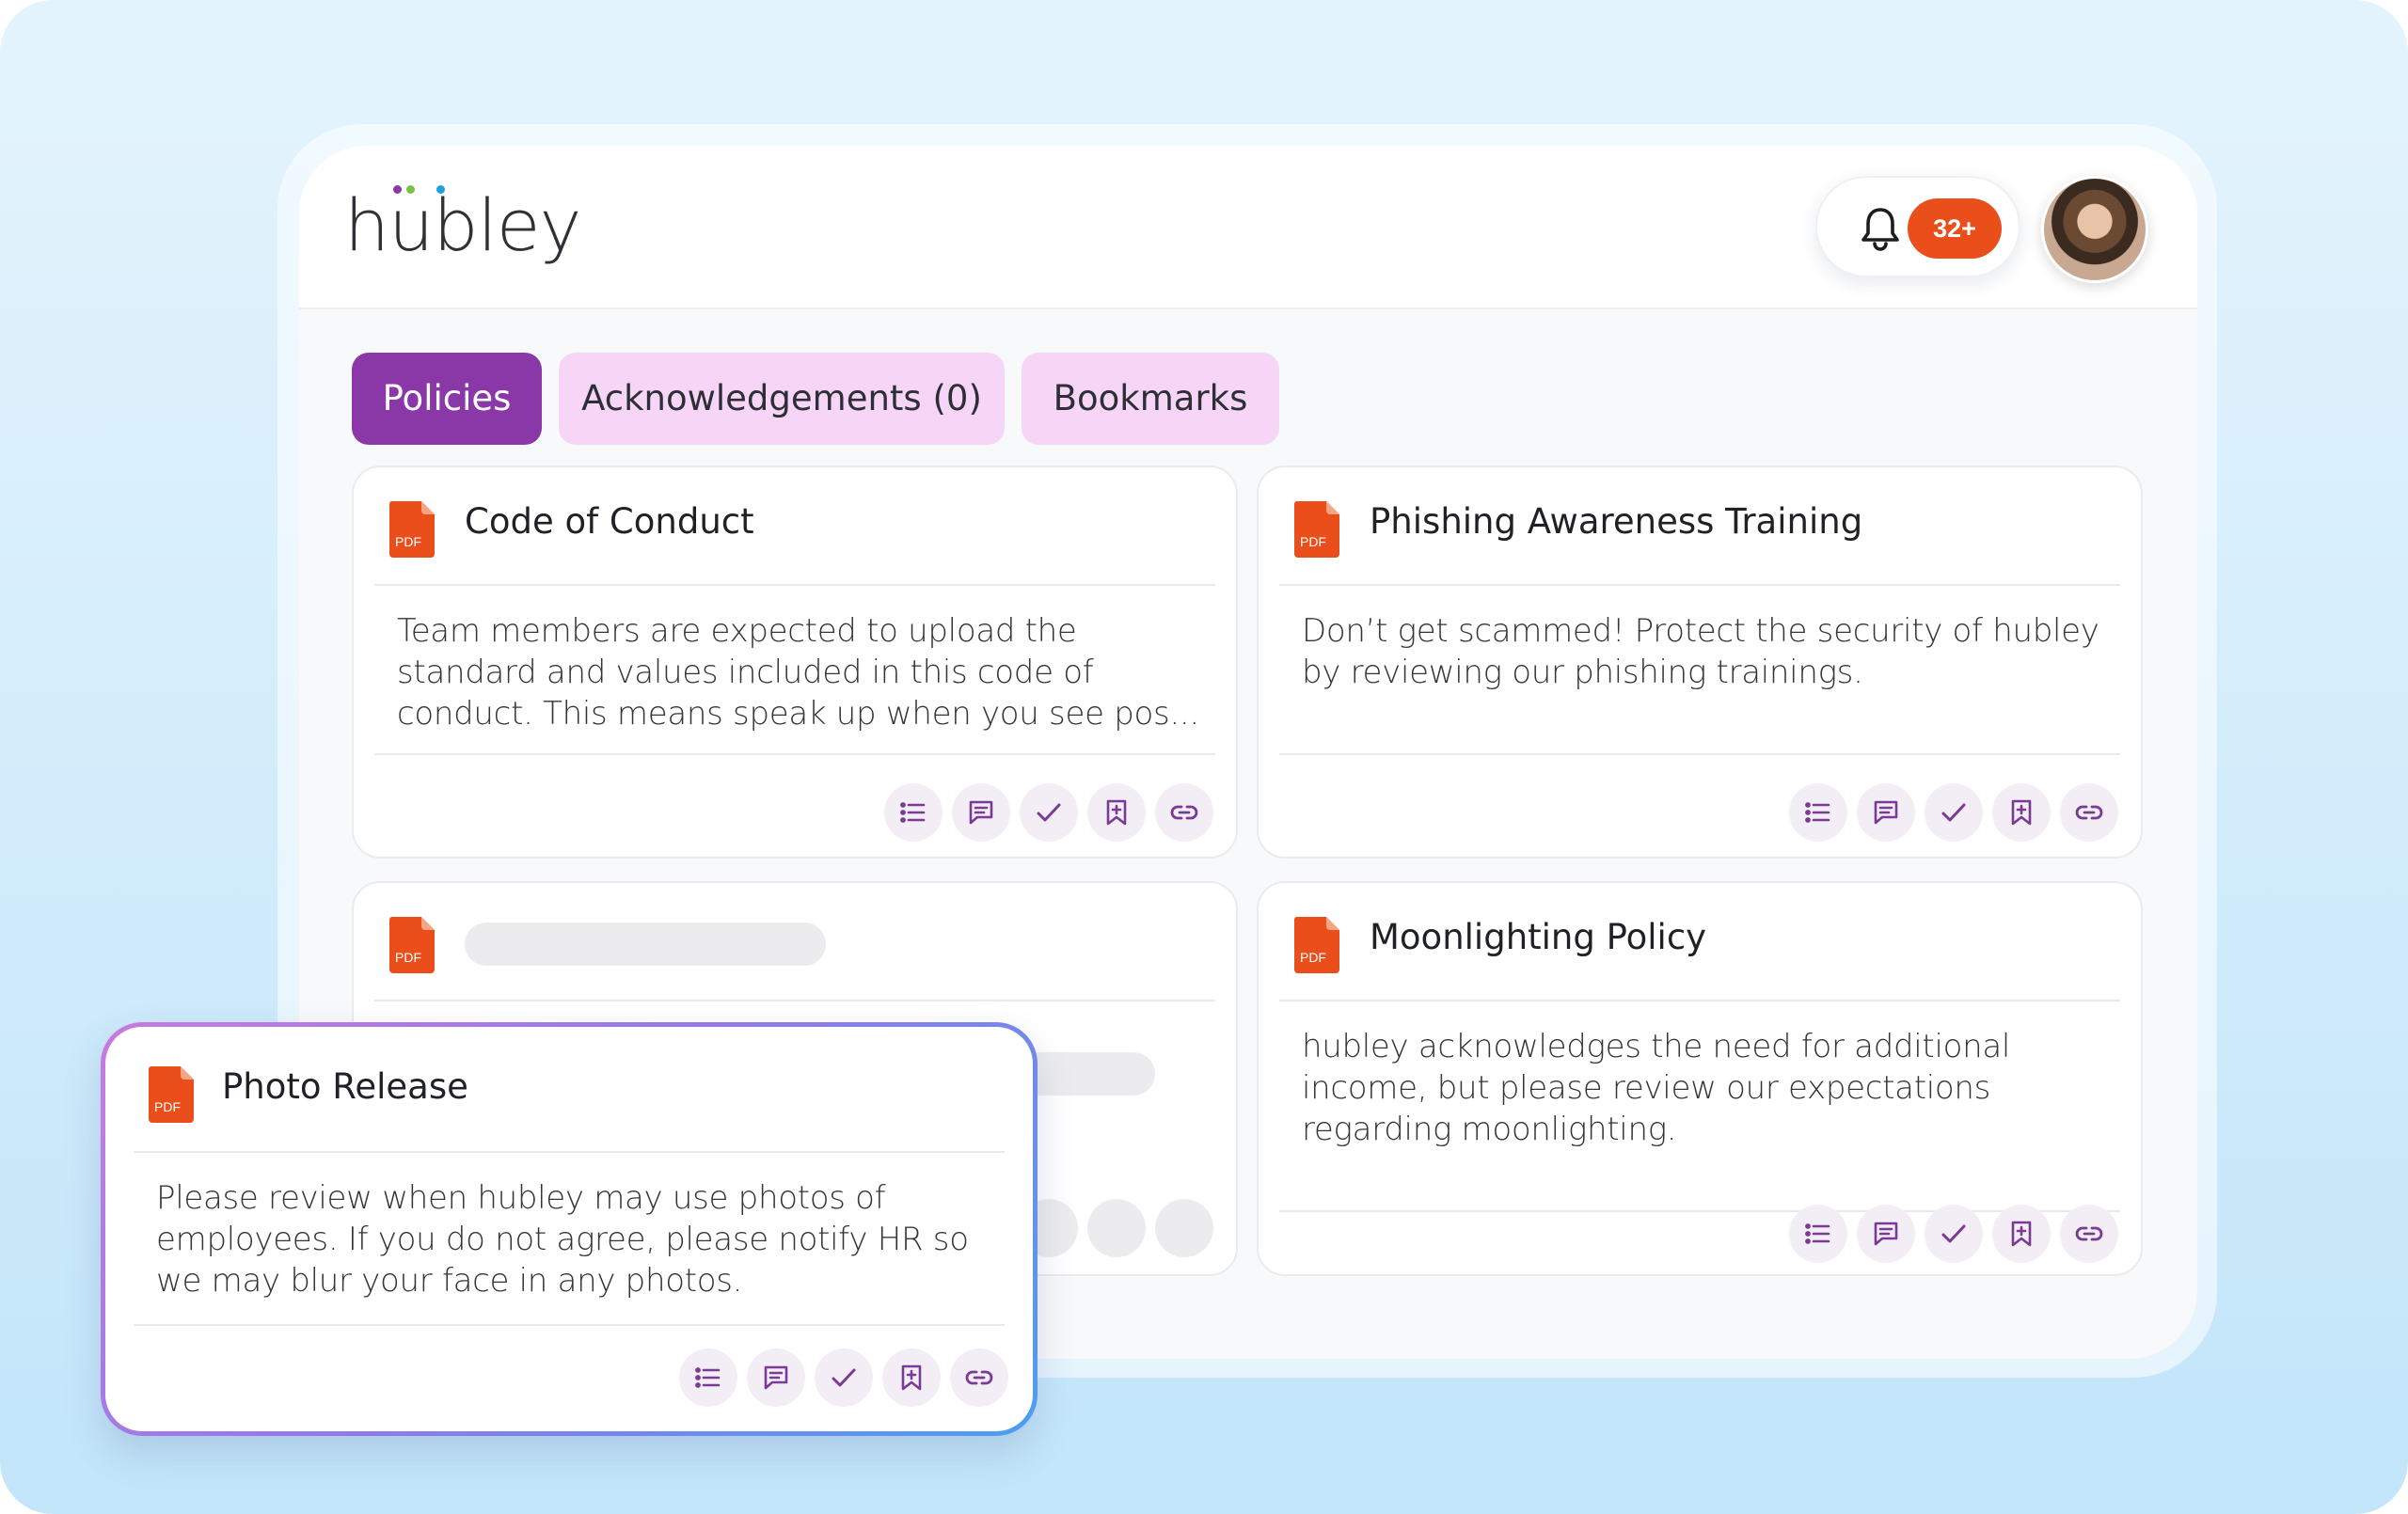 The width and height of the screenshot is (2408, 1514). I want to click on card-title: Photo Release, so click(345, 1086).